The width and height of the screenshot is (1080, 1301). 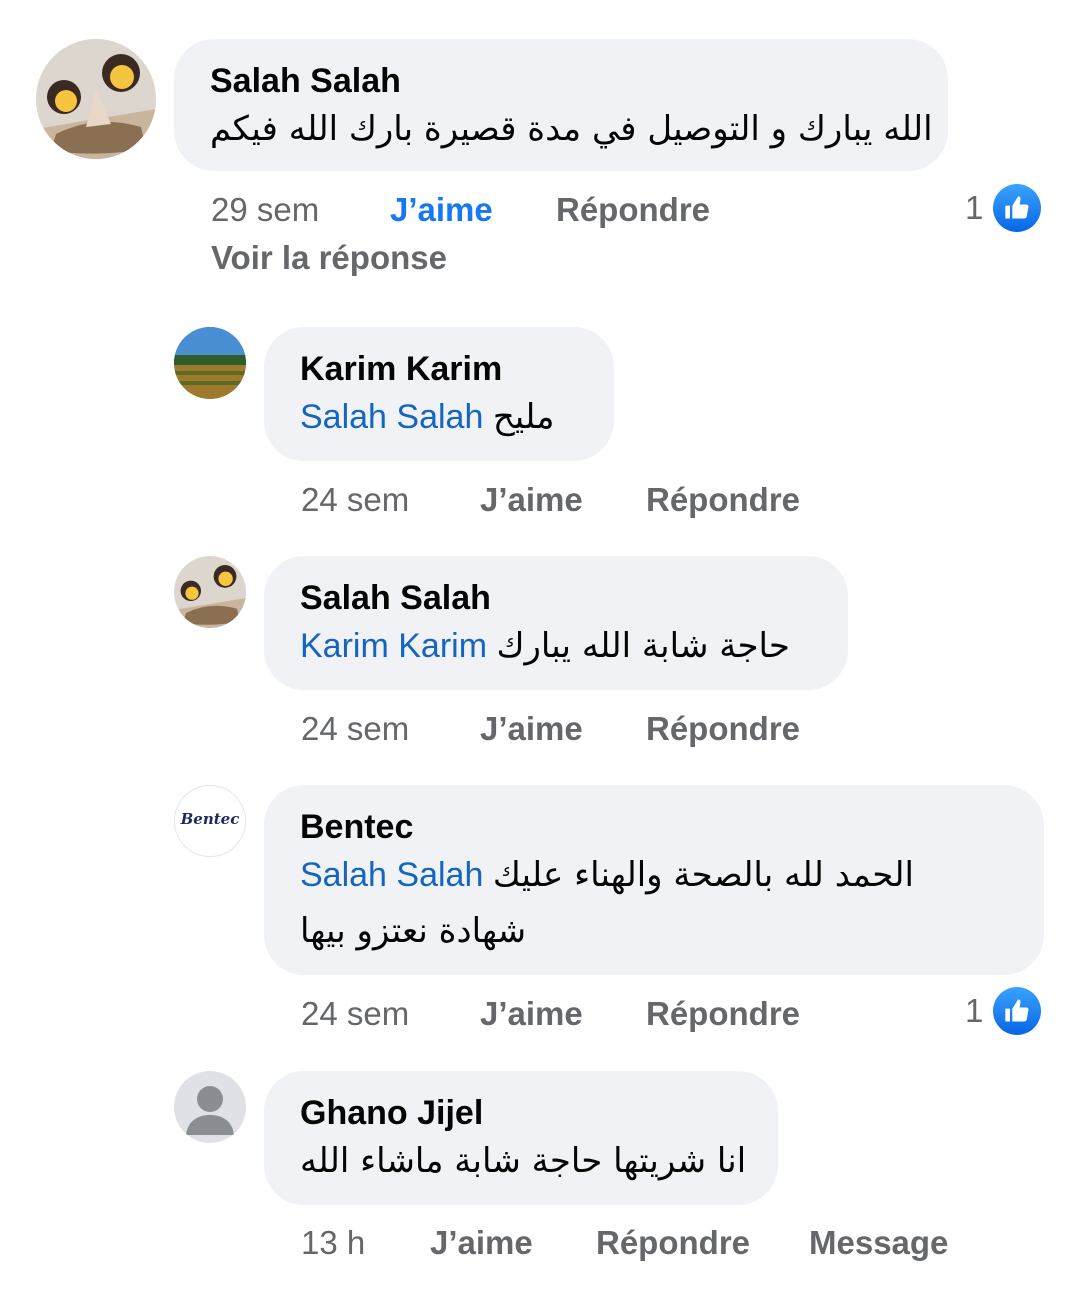 What do you see at coordinates (413, 931) in the screenshot?
I see `comment-body: شهادة نعتزو بيها` at bounding box center [413, 931].